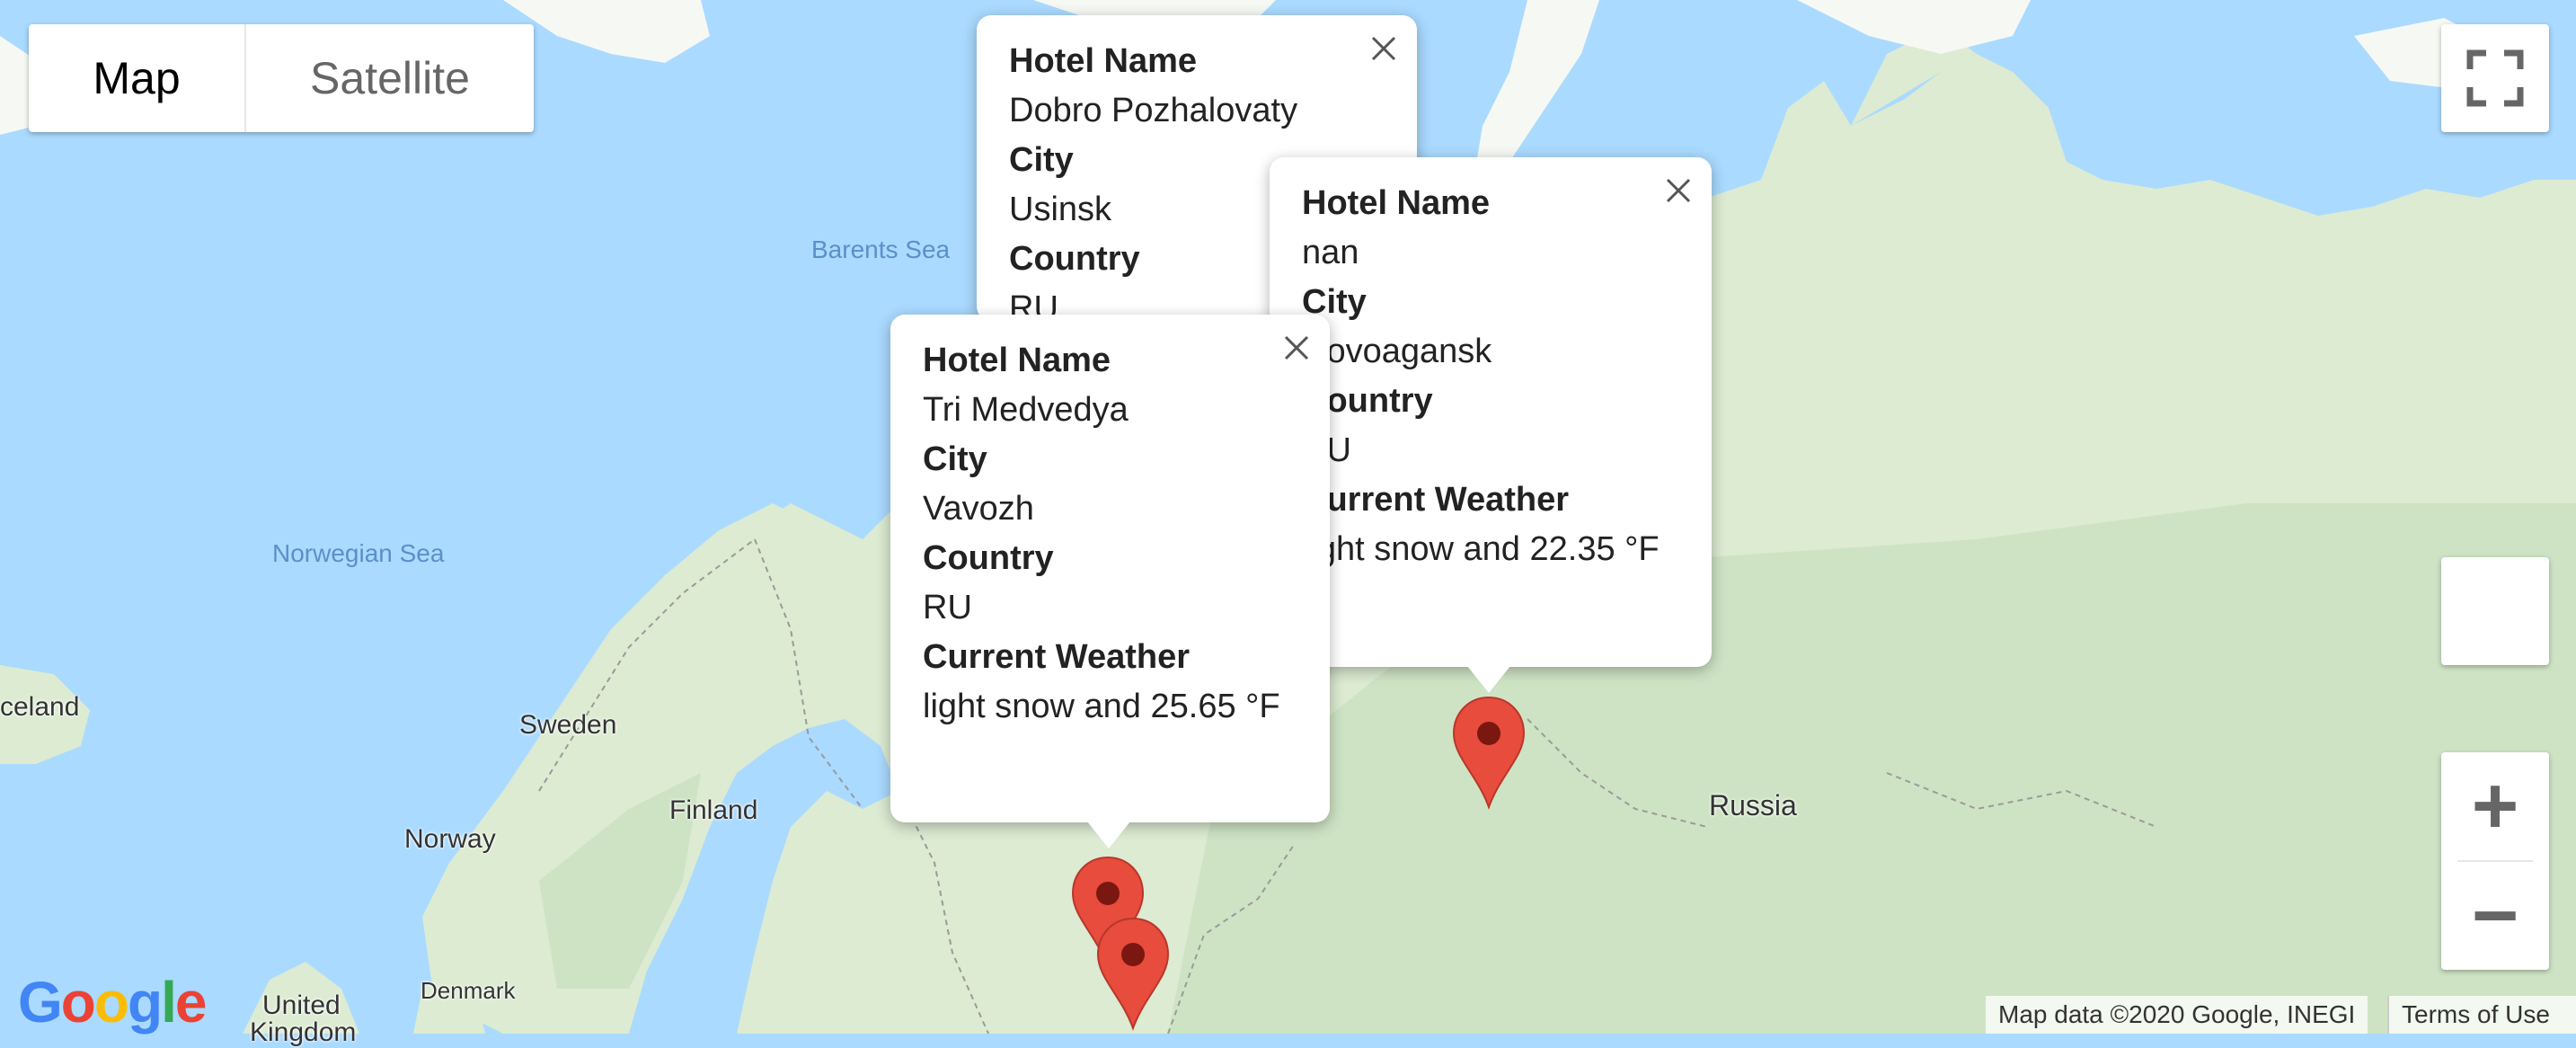  What do you see at coordinates (1753, 805) in the screenshot?
I see `label-russia: Russia` at bounding box center [1753, 805].